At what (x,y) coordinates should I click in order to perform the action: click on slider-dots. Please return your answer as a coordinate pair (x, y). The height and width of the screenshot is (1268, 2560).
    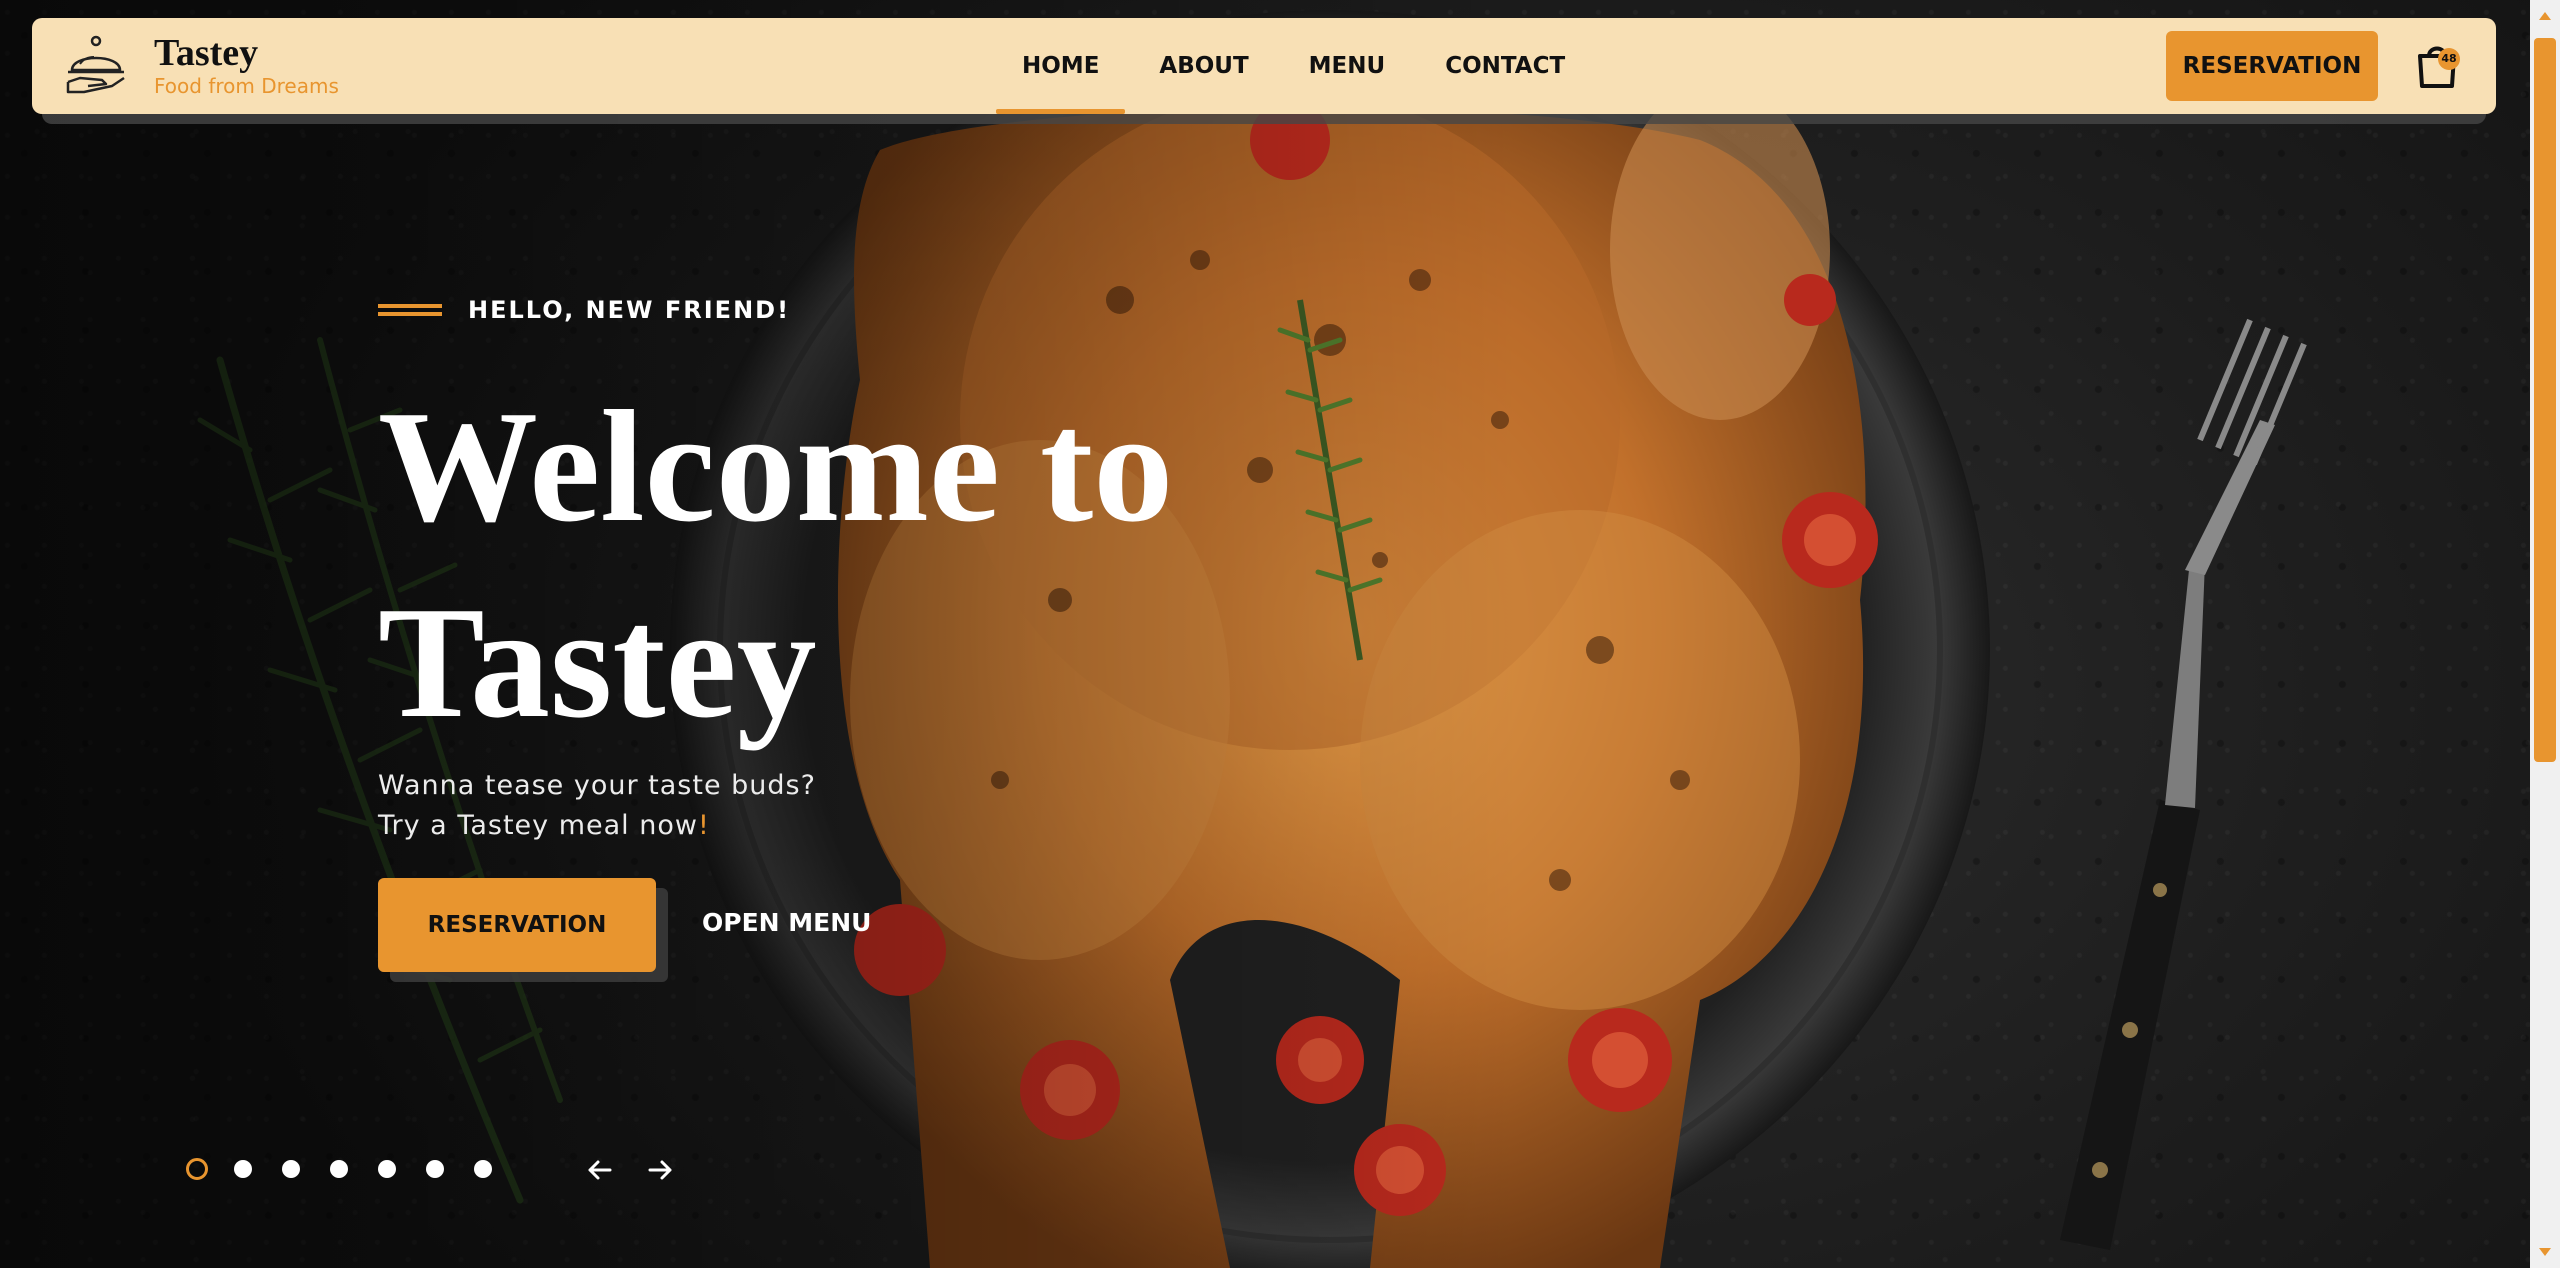
    Looking at the image, I should click on (354, 1169).